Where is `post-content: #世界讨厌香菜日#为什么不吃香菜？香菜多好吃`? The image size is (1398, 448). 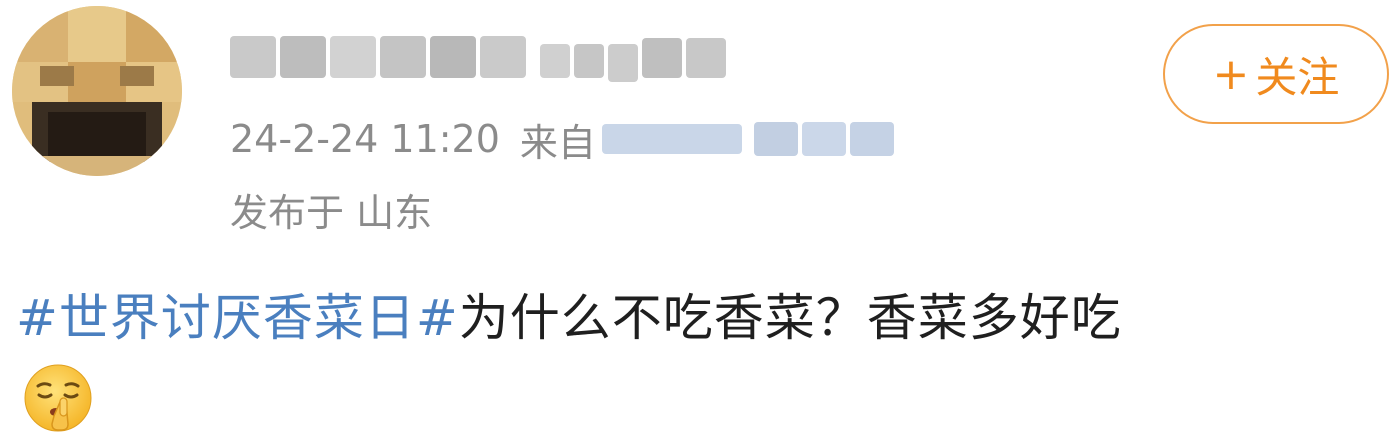 post-content: #世界讨厌香菜日#为什么不吃香菜？香菜多好吃 is located at coordinates (569, 314).